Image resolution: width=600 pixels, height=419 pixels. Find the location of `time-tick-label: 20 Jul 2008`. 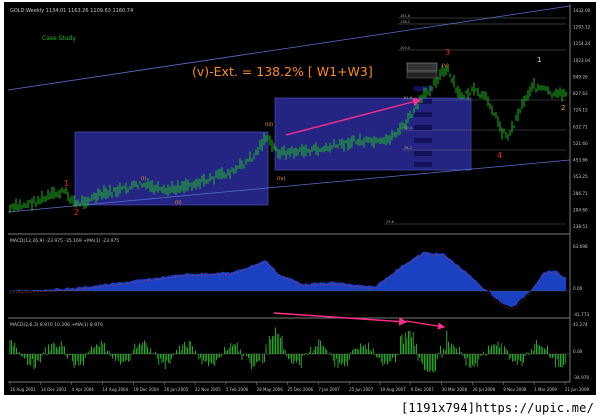

time-tick-label: 20 Jul 2008 is located at coordinates (484, 389).